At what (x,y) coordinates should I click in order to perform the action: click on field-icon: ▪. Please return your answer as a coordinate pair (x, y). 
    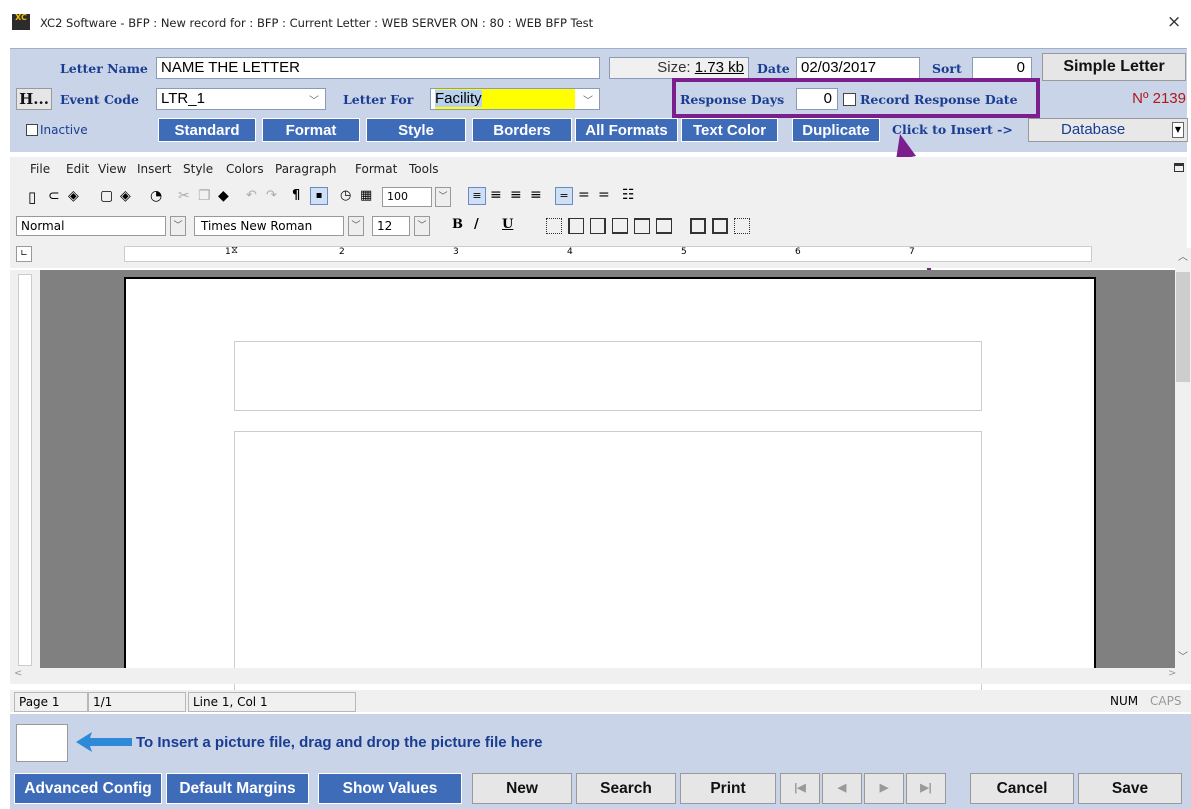
    Looking at the image, I should click on (319, 196).